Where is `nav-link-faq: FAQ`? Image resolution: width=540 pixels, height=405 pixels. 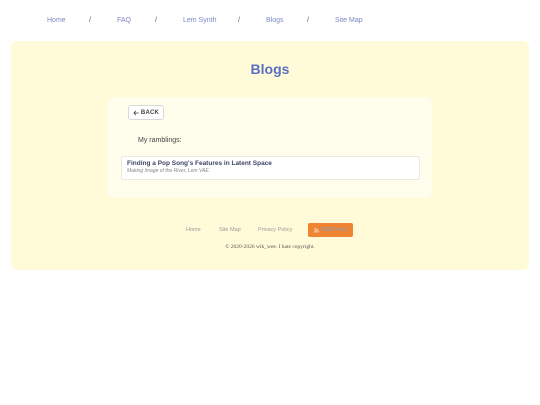
nav-link-faq: FAQ is located at coordinates (124, 21).